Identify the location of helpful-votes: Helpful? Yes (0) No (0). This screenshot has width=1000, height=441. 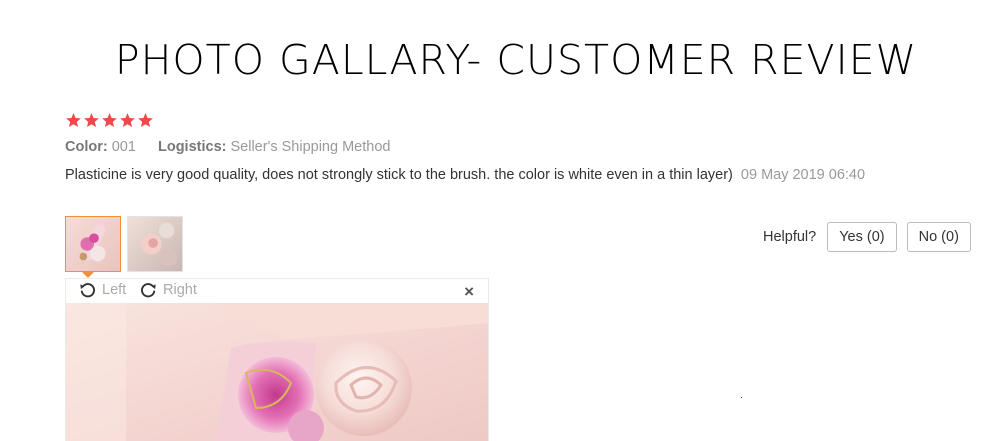
(867, 237).